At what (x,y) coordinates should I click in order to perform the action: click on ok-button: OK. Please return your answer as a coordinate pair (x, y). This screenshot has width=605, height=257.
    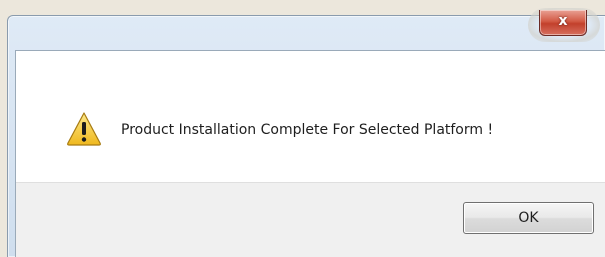
    Looking at the image, I should click on (528, 218).